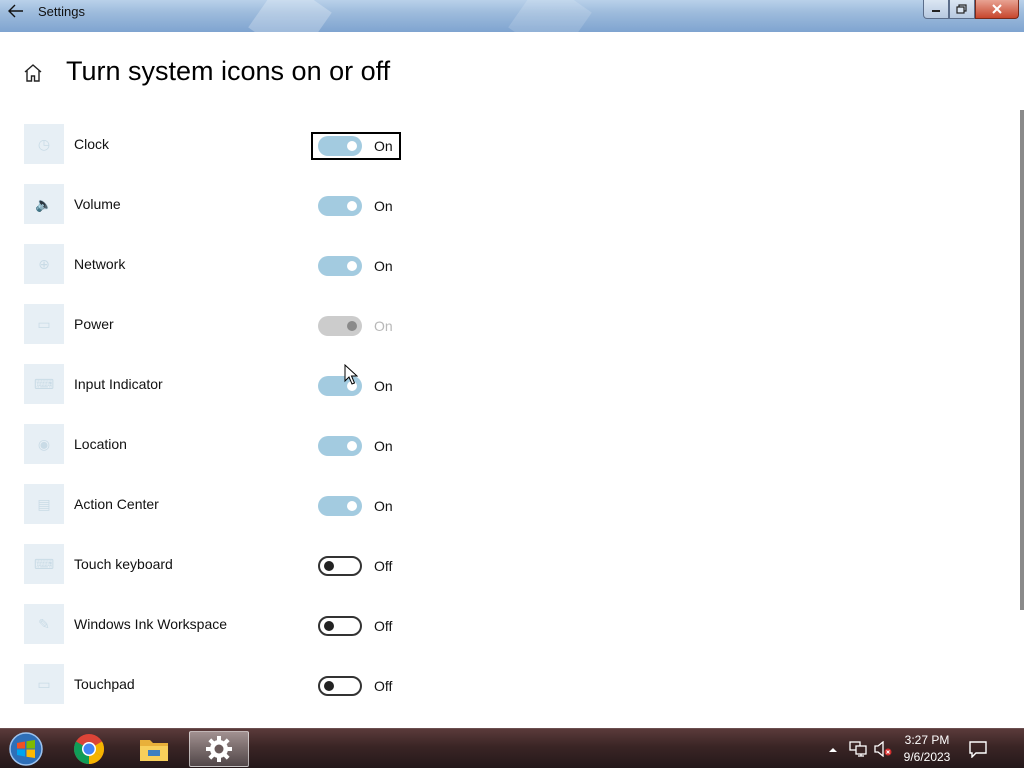 The width and height of the screenshot is (1024, 768). What do you see at coordinates (94, 324) in the screenshot?
I see `system-icon-label: Power` at bounding box center [94, 324].